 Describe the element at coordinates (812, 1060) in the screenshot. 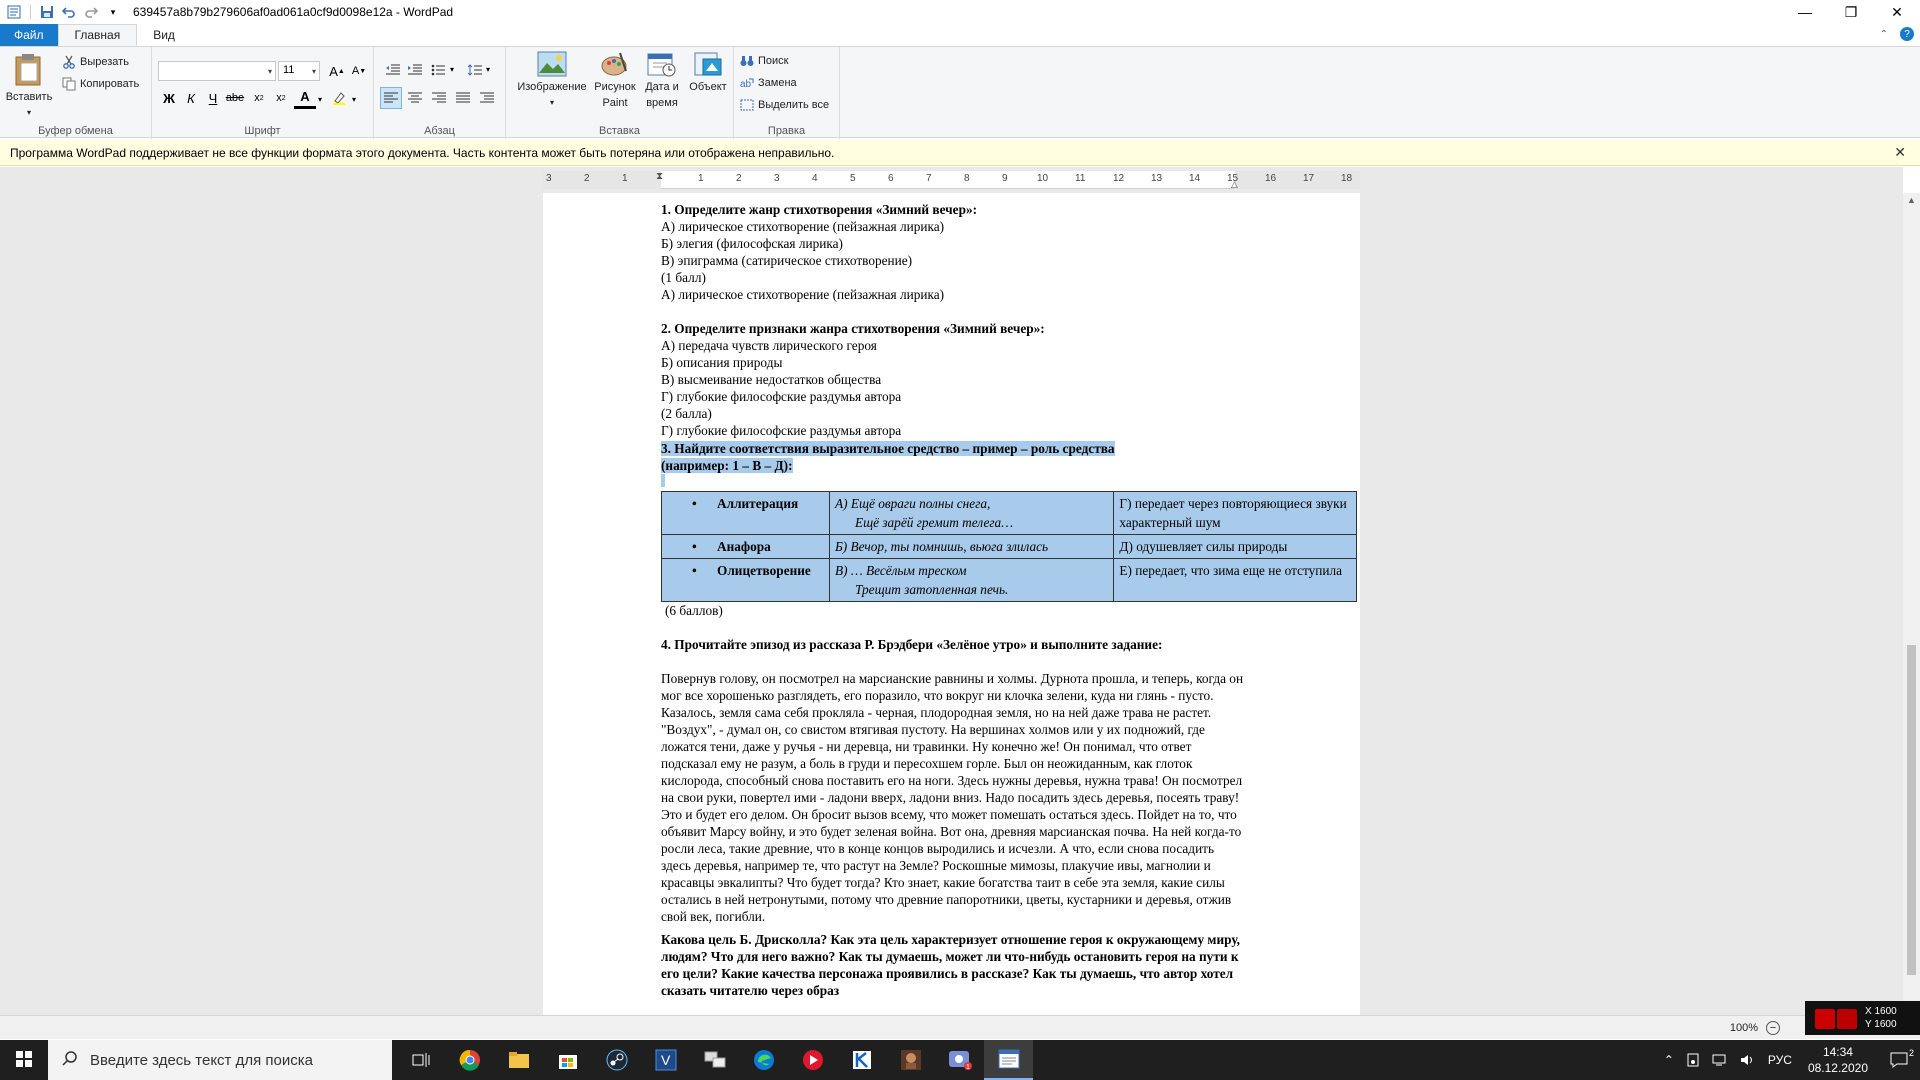

I see `media-player-icon` at that location.